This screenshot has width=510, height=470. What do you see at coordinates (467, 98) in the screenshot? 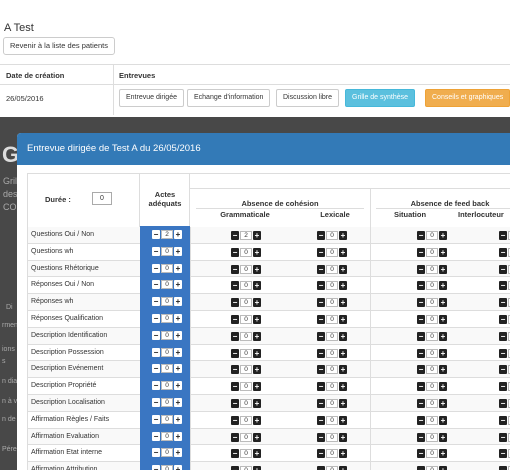
I see `conseils-graphiques-button: Conseils et graphiques` at bounding box center [467, 98].